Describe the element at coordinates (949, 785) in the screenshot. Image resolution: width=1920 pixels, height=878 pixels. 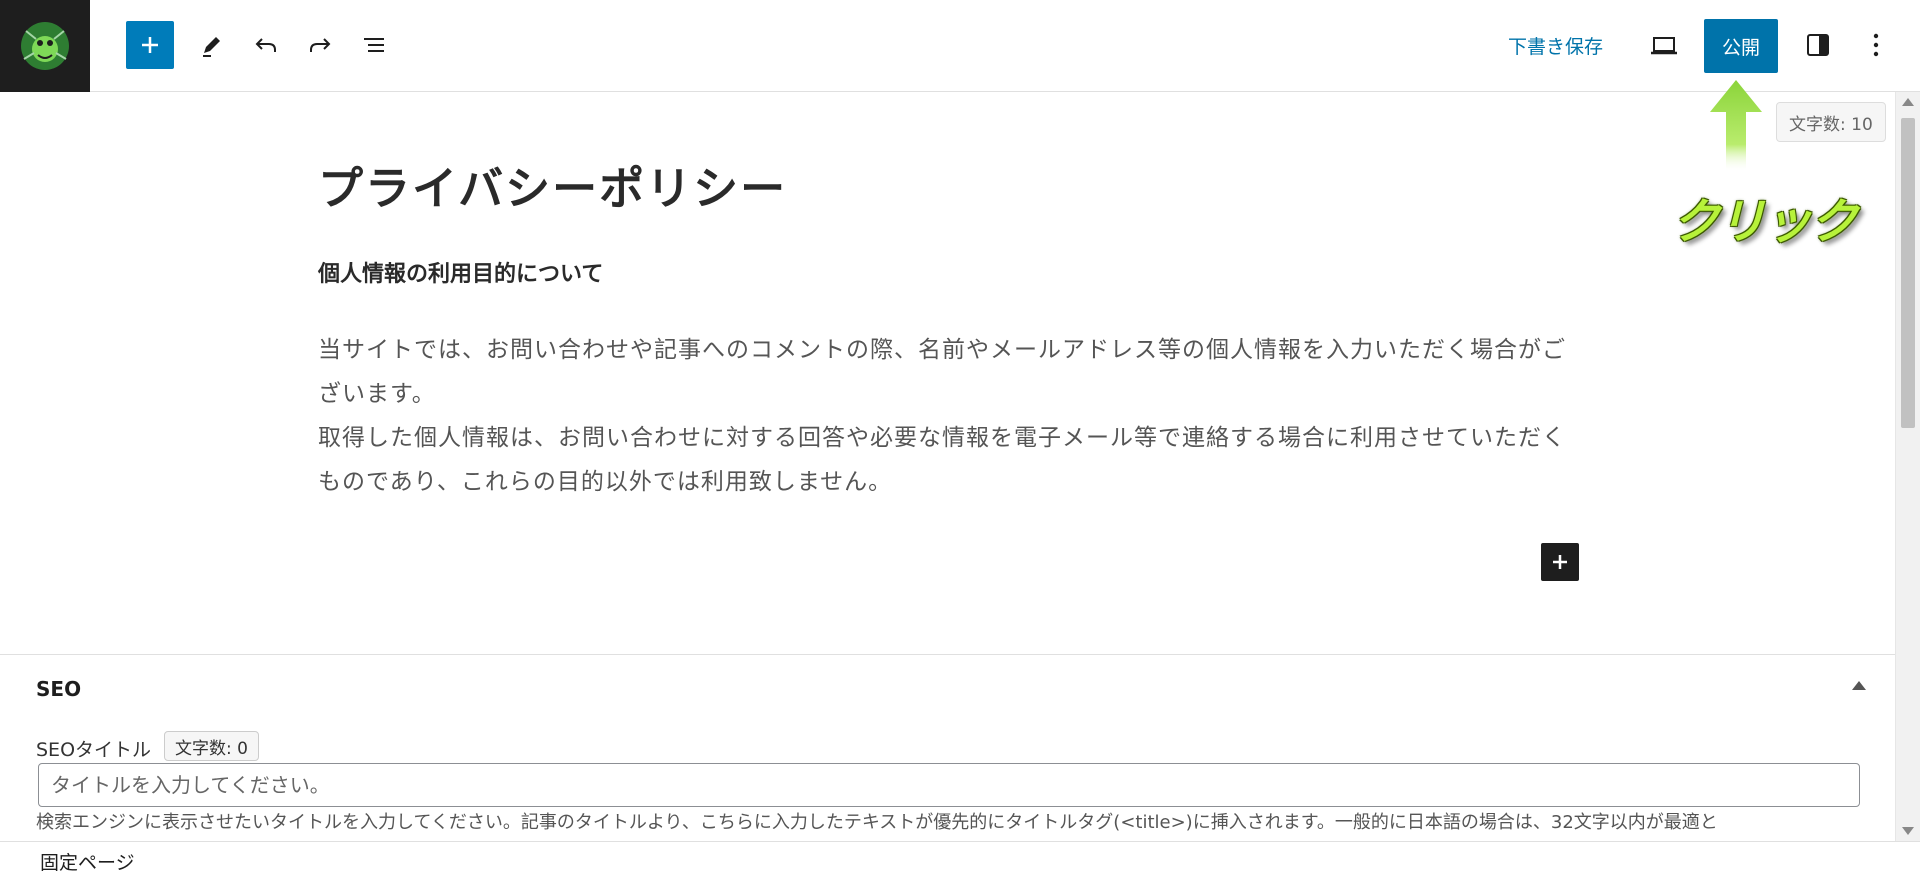
I see `seo-title-input` at that location.